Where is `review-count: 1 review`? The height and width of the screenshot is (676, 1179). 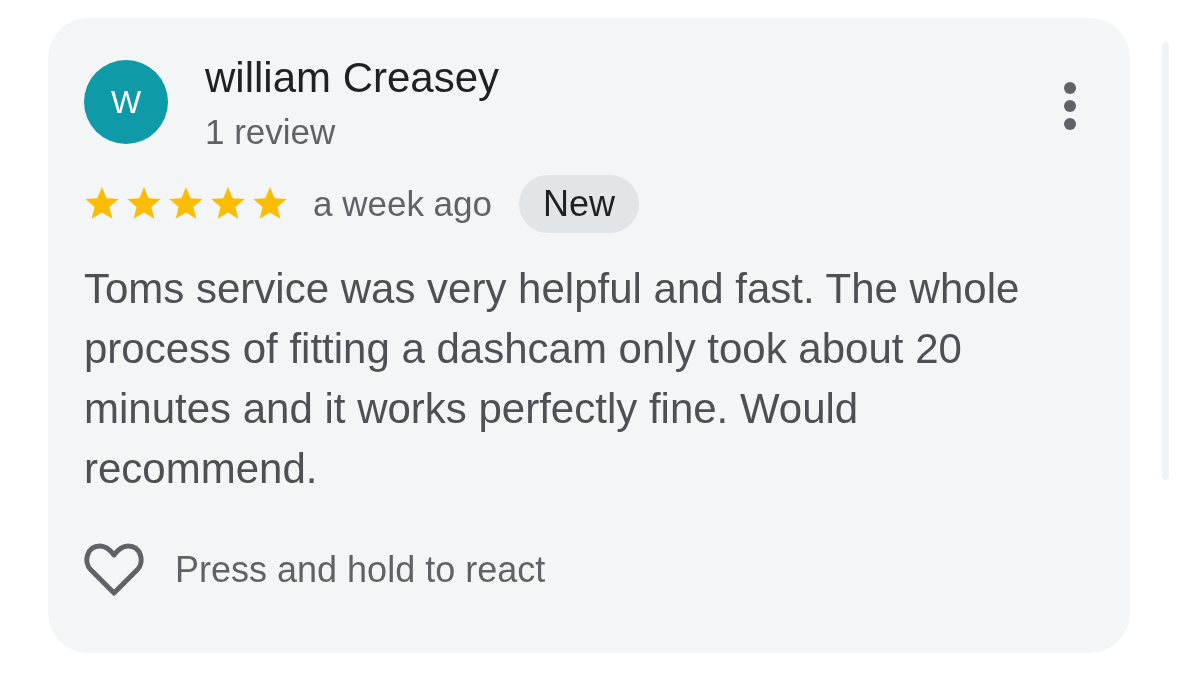
review-count: 1 review is located at coordinates (271, 132).